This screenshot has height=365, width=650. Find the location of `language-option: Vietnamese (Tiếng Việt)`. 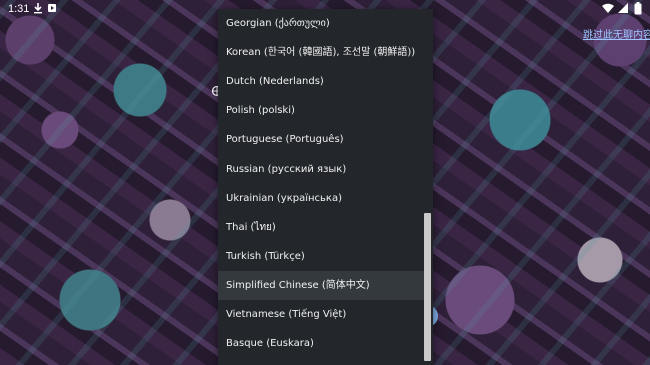

language-option: Vietnamese (Tiếng Việt) is located at coordinates (321, 314).